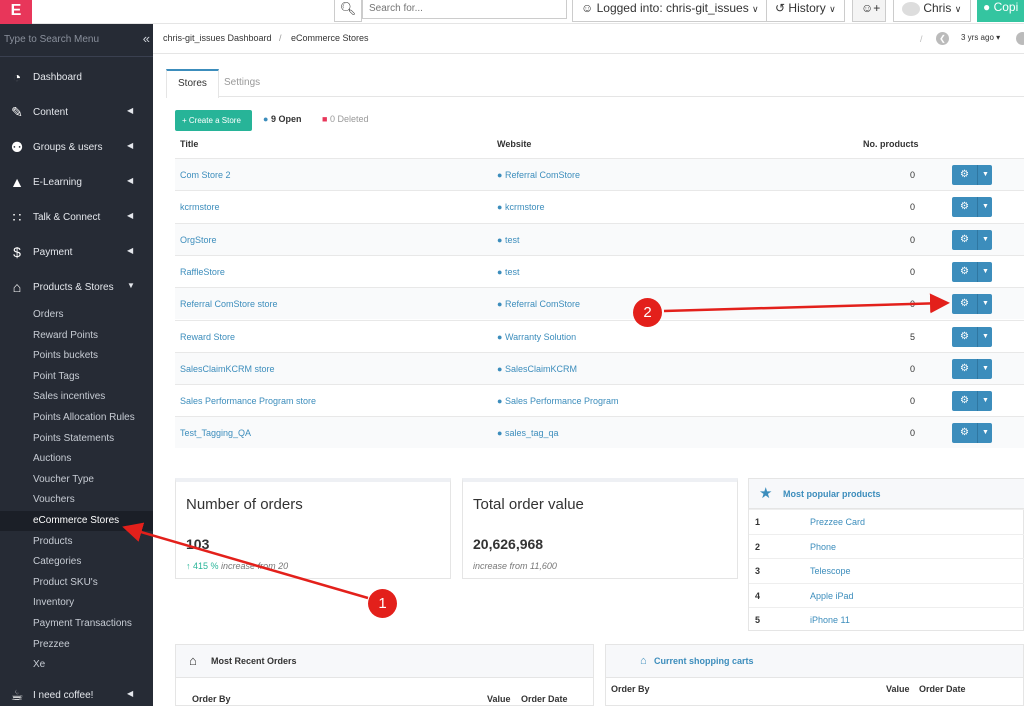 This screenshot has height=706, width=1024. What do you see at coordinates (1000, 11) in the screenshot?
I see `copilot-button: ● Copi` at bounding box center [1000, 11].